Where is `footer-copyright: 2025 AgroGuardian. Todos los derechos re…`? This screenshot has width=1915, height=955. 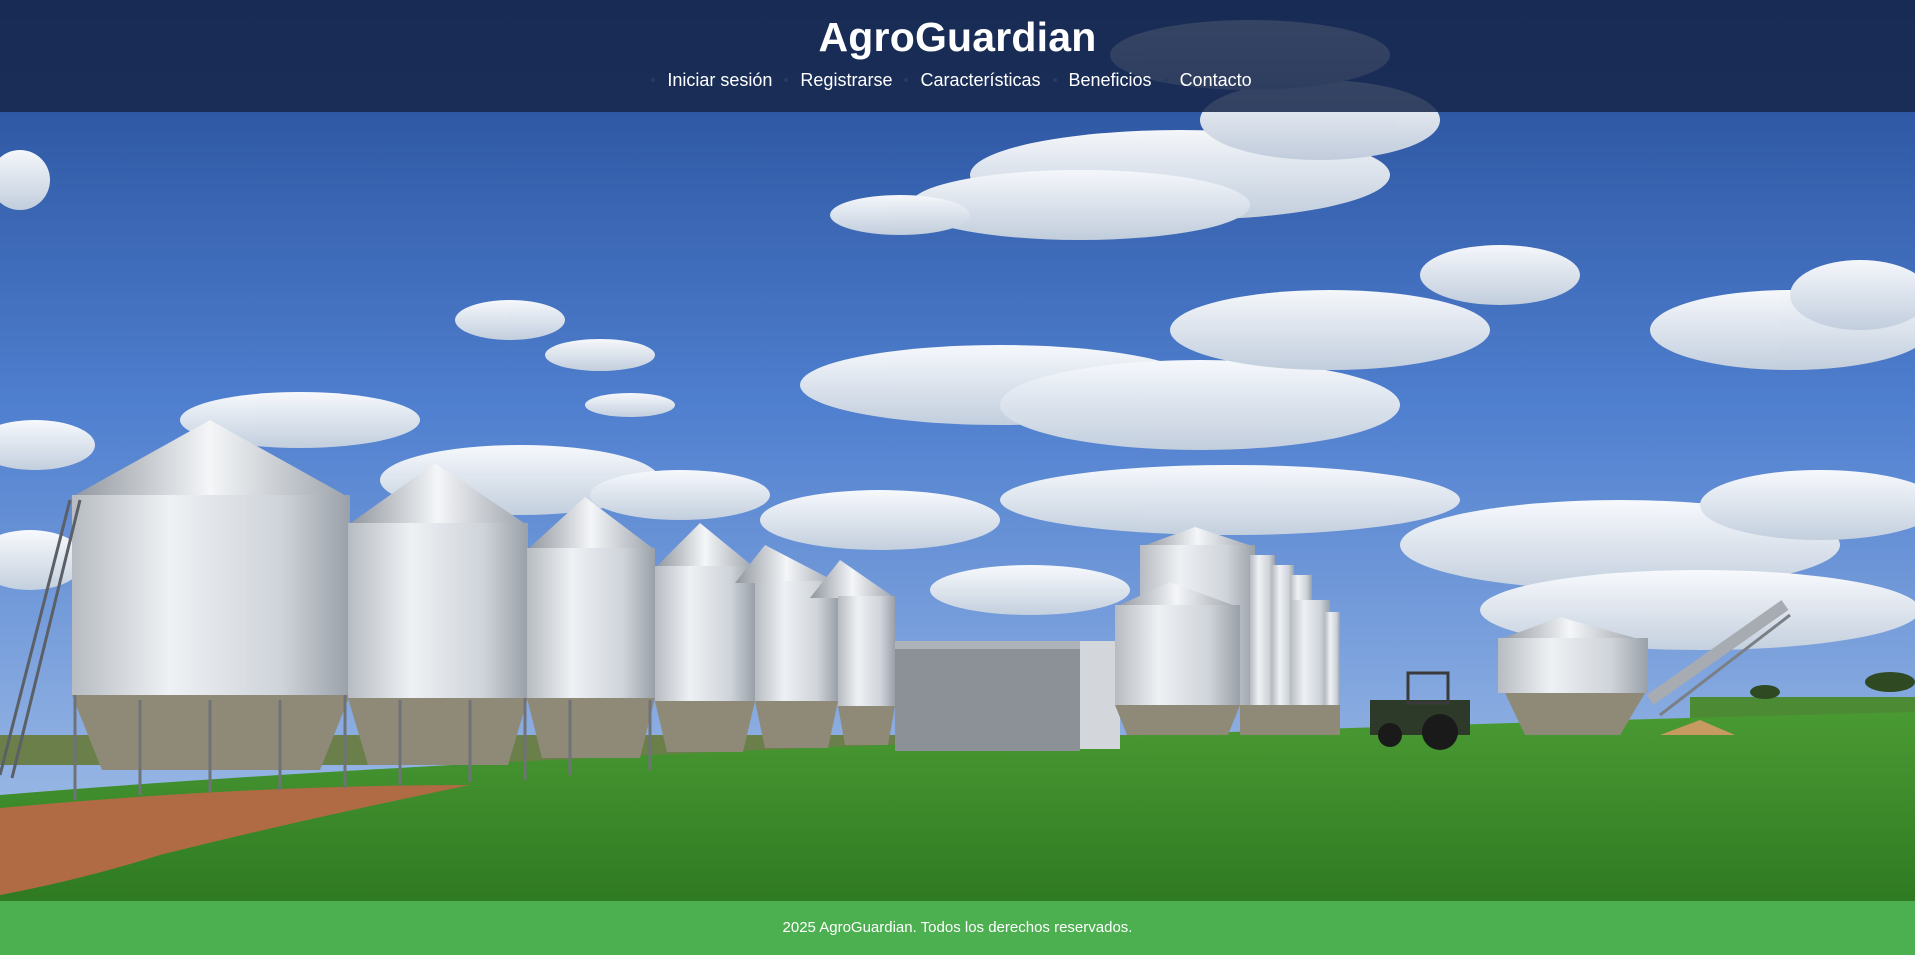 footer-copyright: 2025 AgroGuardian. Todos los derechos re… is located at coordinates (957, 927).